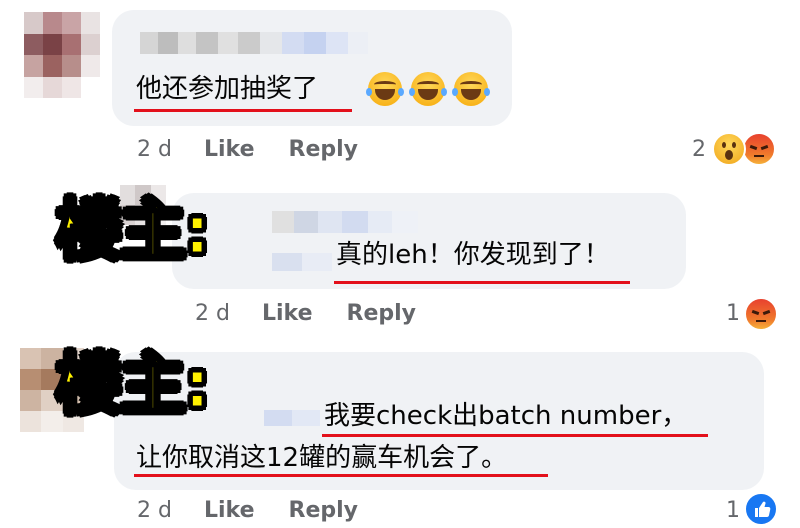 Image resolution: width=800 pixels, height=528 pixels. I want to click on comment-text: 真的leh！你发现到了！, so click(473, 255).